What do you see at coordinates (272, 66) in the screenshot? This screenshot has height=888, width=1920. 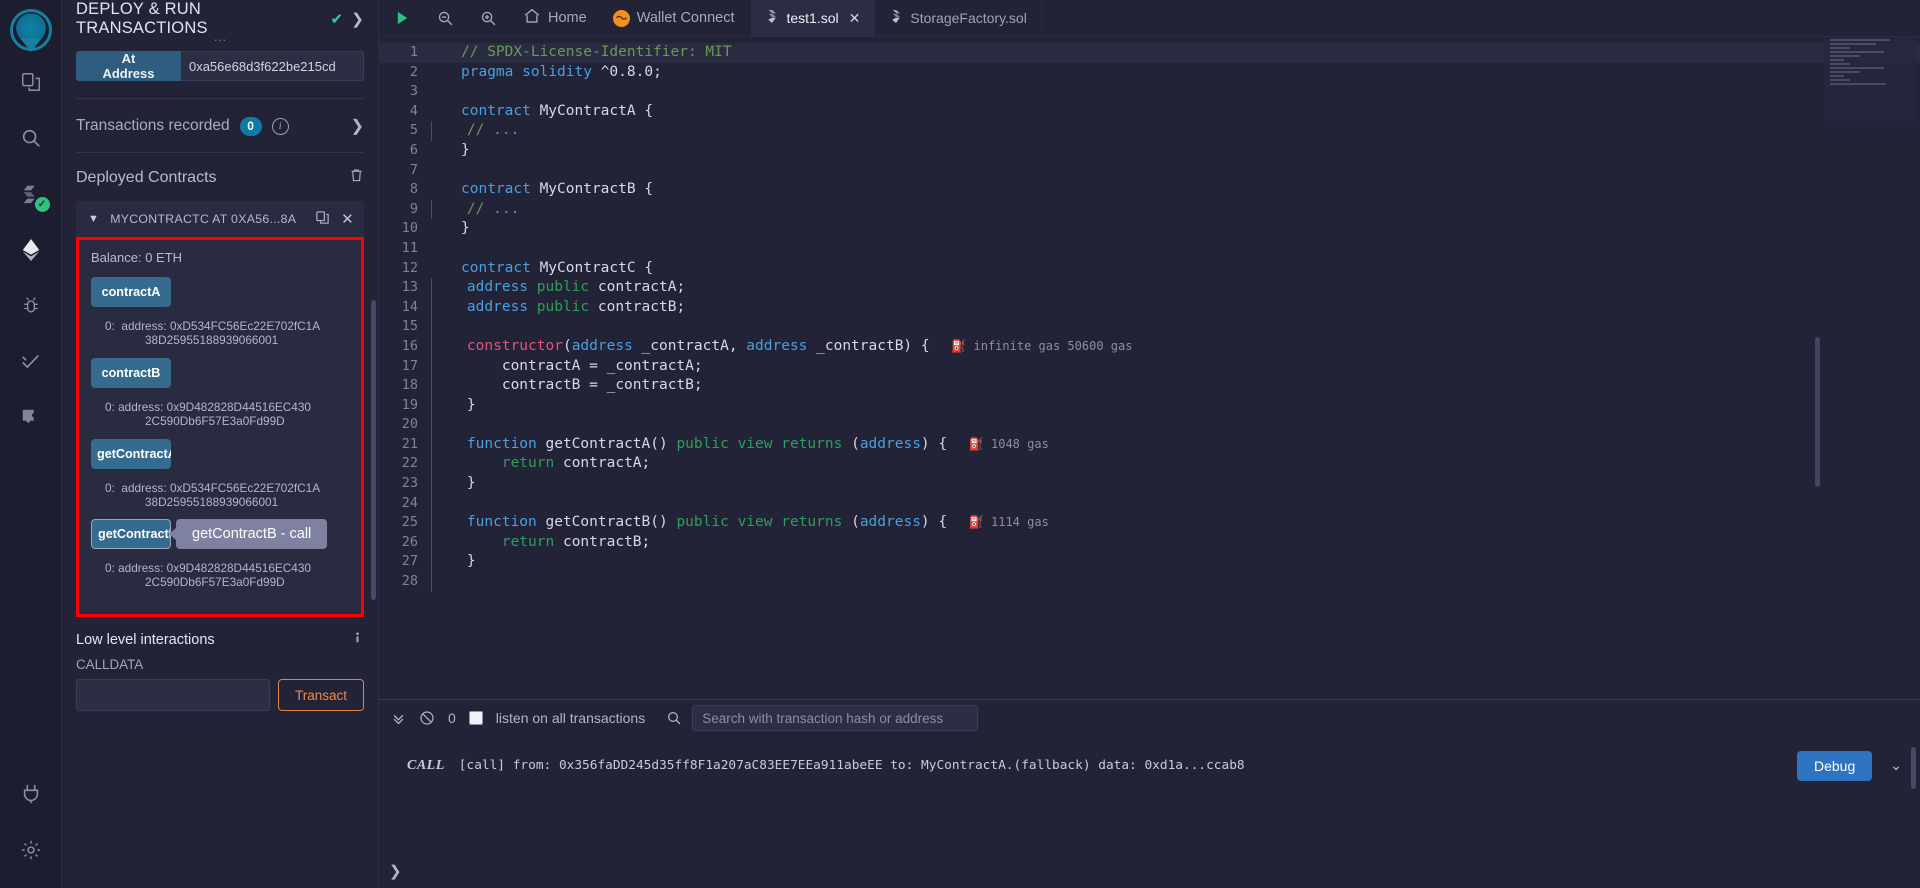 I see `at-address-input` at bounding box center [272, 66].